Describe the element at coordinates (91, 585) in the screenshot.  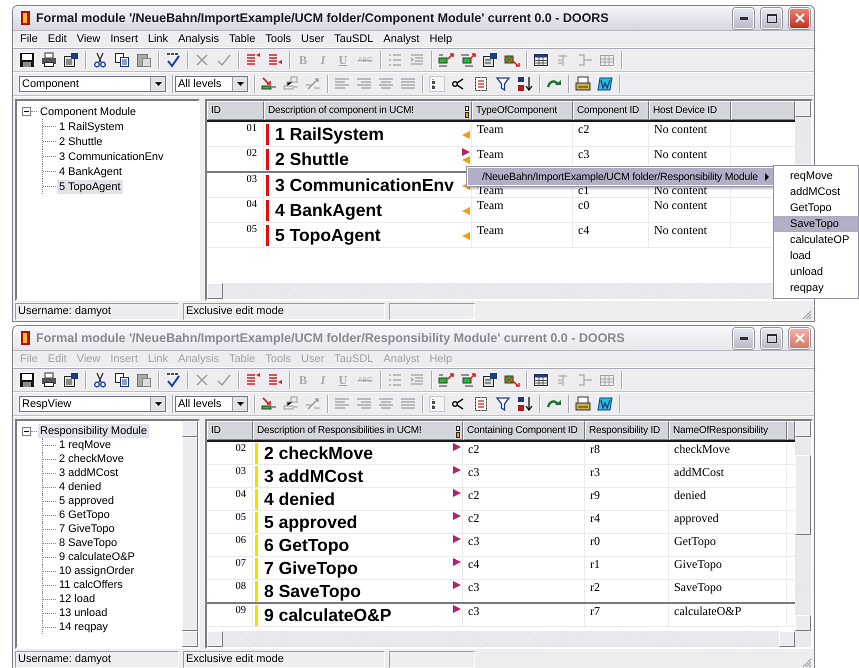
I see `tree-item: 11 calcOffers` at that location.